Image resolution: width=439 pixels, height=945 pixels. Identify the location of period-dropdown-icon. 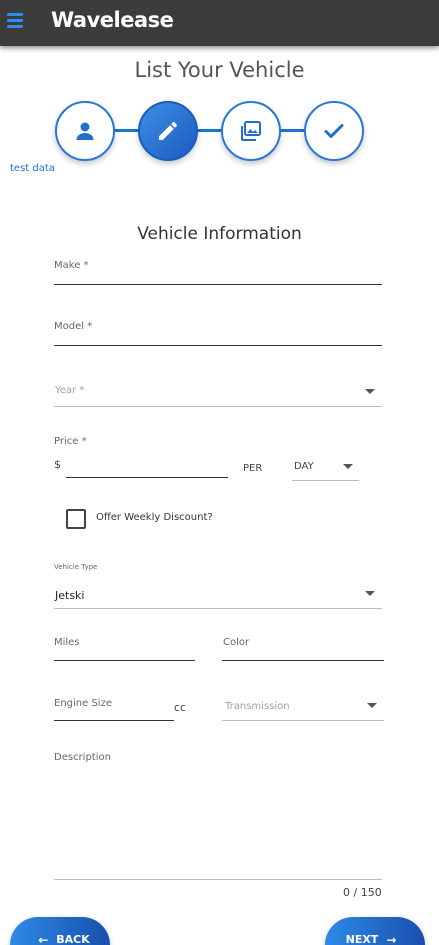
(348, 466).